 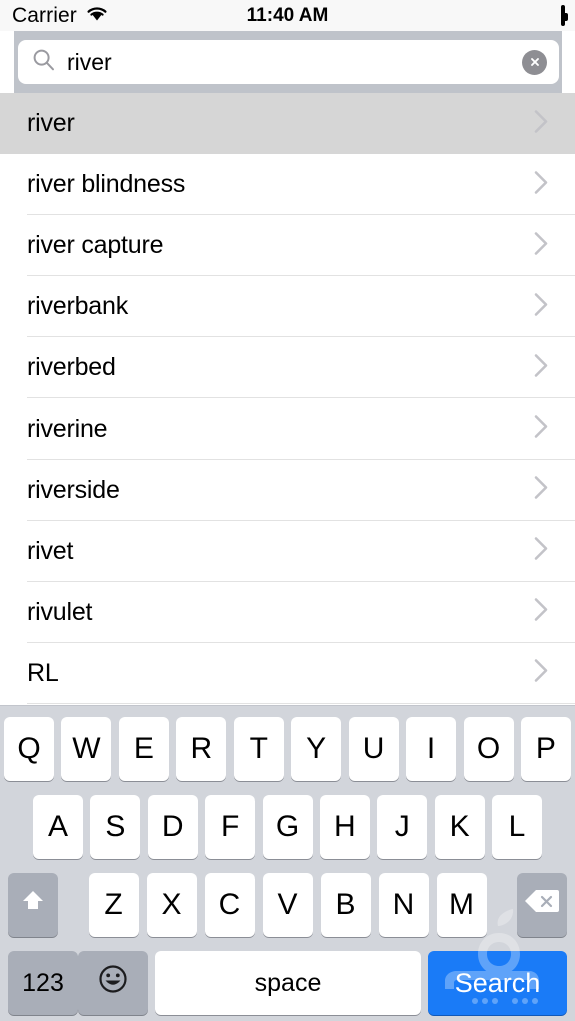 I want to click on key-s: S, so click(x=115, y=827).